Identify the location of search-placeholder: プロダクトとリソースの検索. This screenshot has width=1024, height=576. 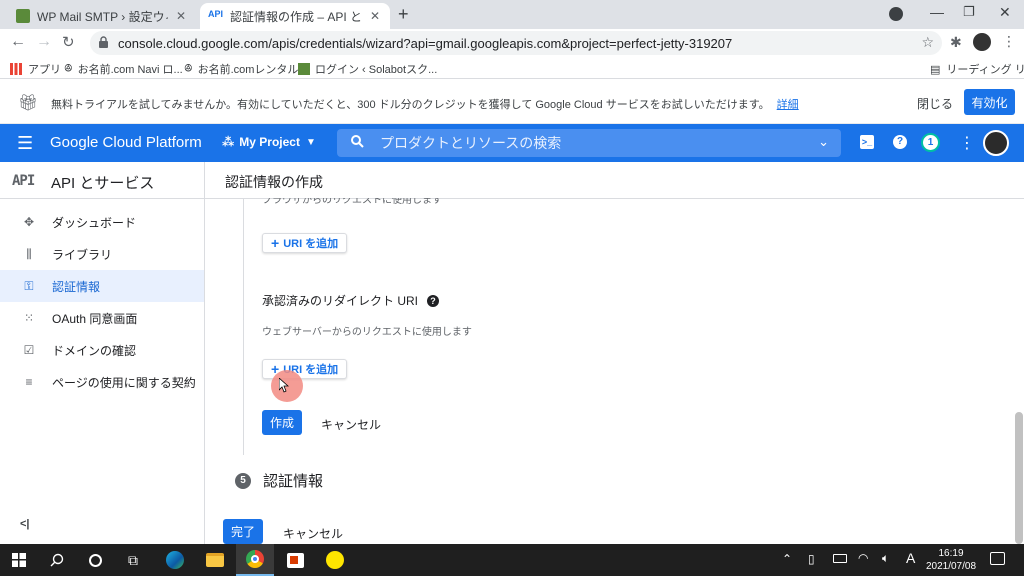
(471, 143).